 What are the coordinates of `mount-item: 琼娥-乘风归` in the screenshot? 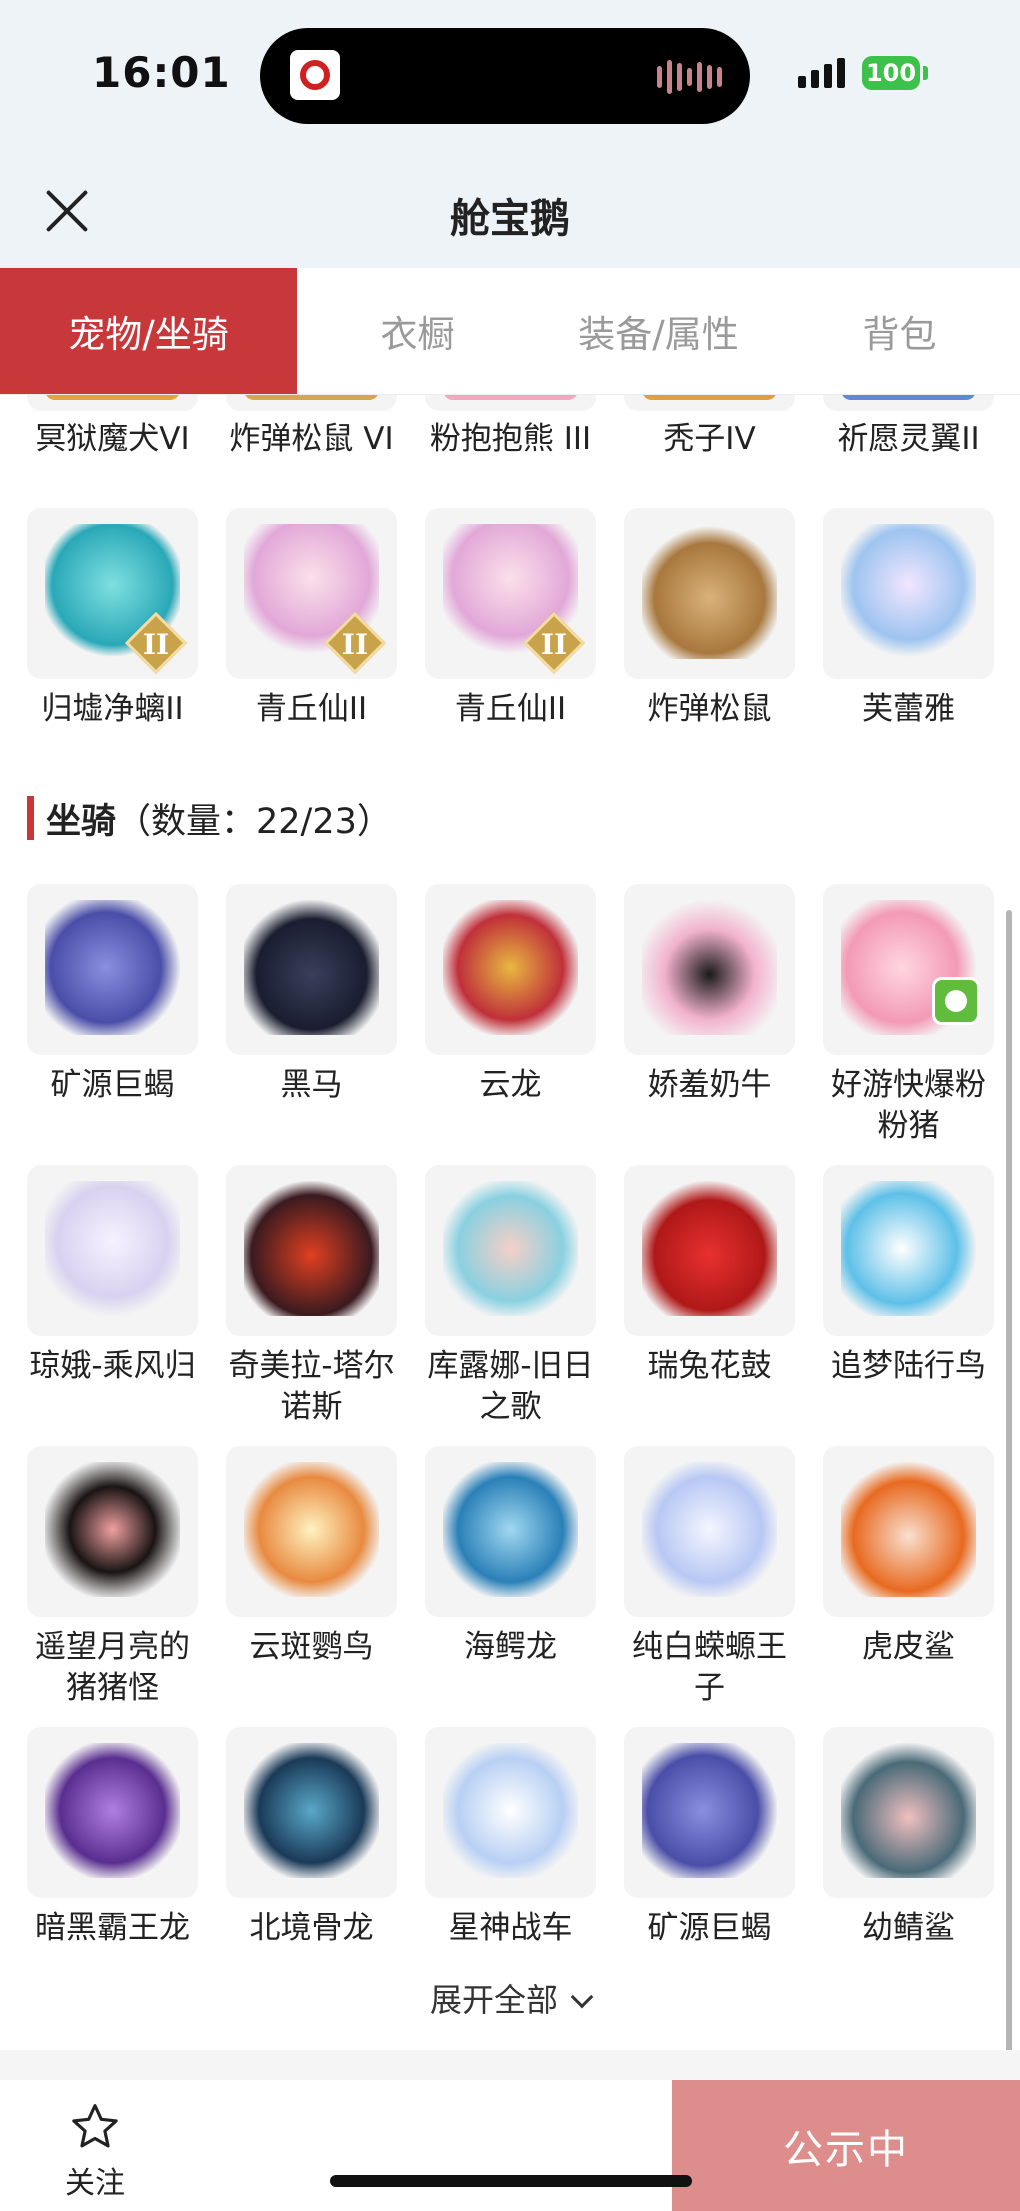 It's located at (112, 1296).